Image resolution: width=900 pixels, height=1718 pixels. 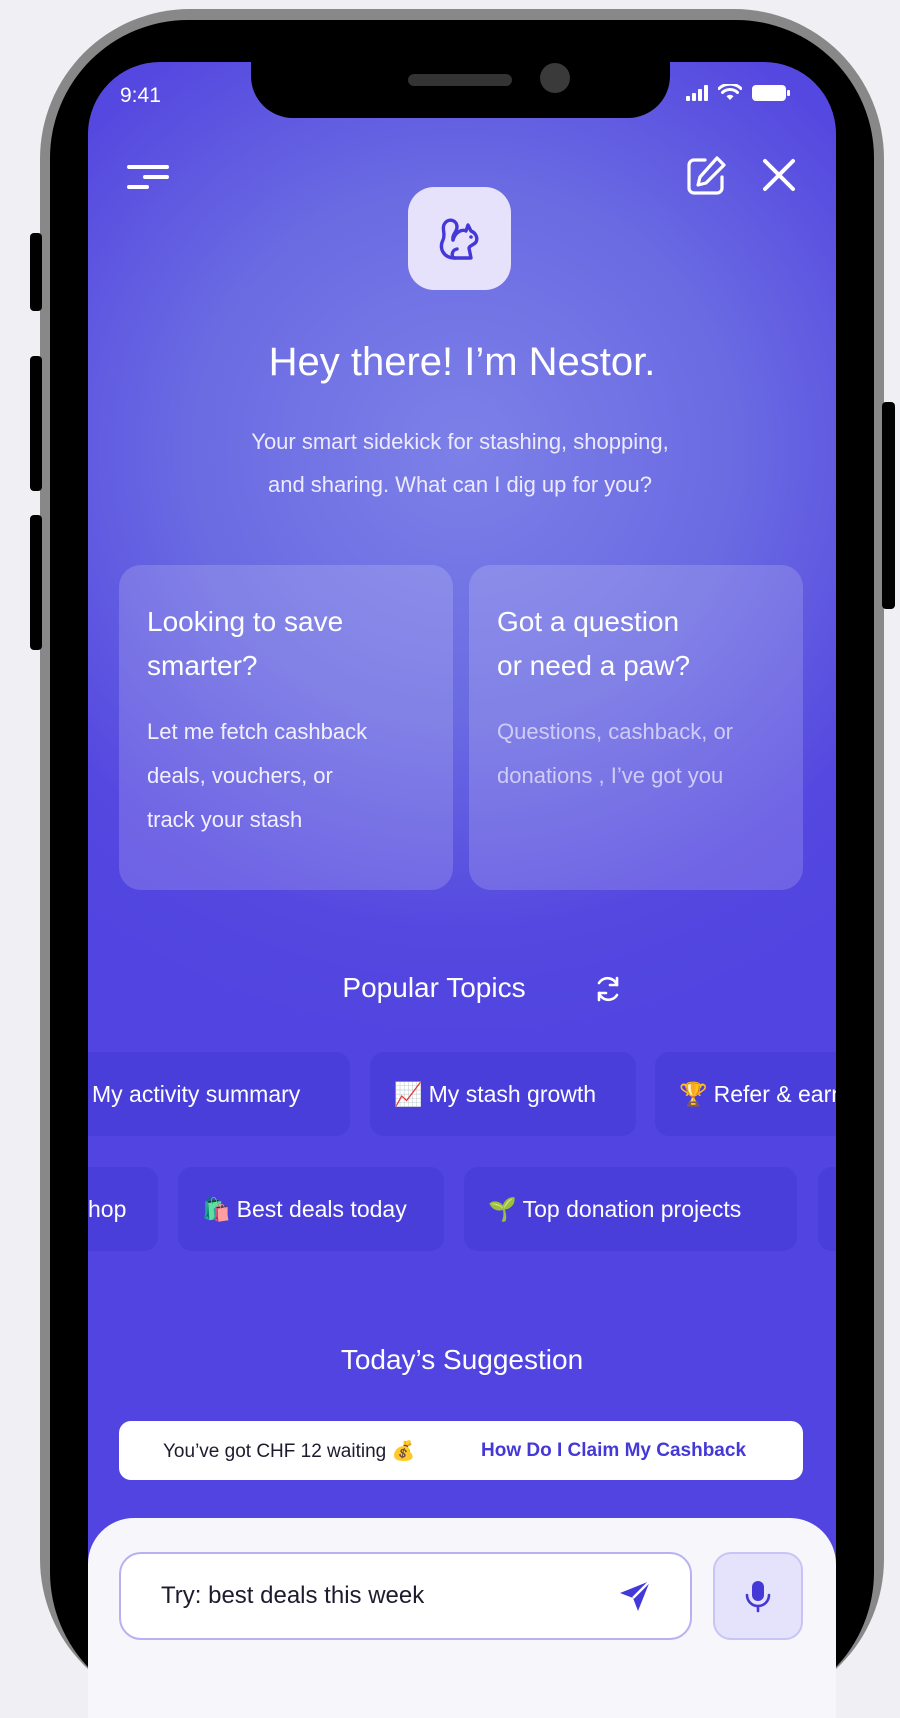 I want to click on speaker, so click(x=460, y=80).